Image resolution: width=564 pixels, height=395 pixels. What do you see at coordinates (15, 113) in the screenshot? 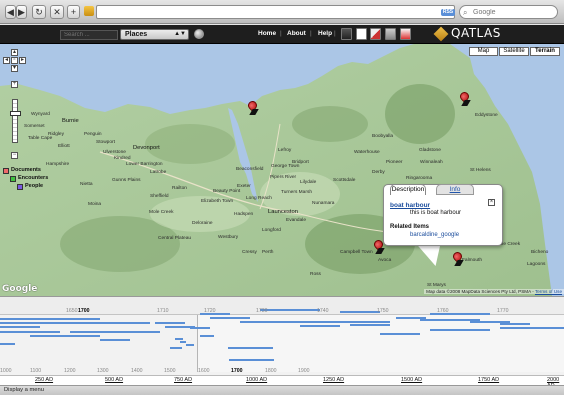
I see `zoom-slider-thumb` at bounding box center [15, 113].